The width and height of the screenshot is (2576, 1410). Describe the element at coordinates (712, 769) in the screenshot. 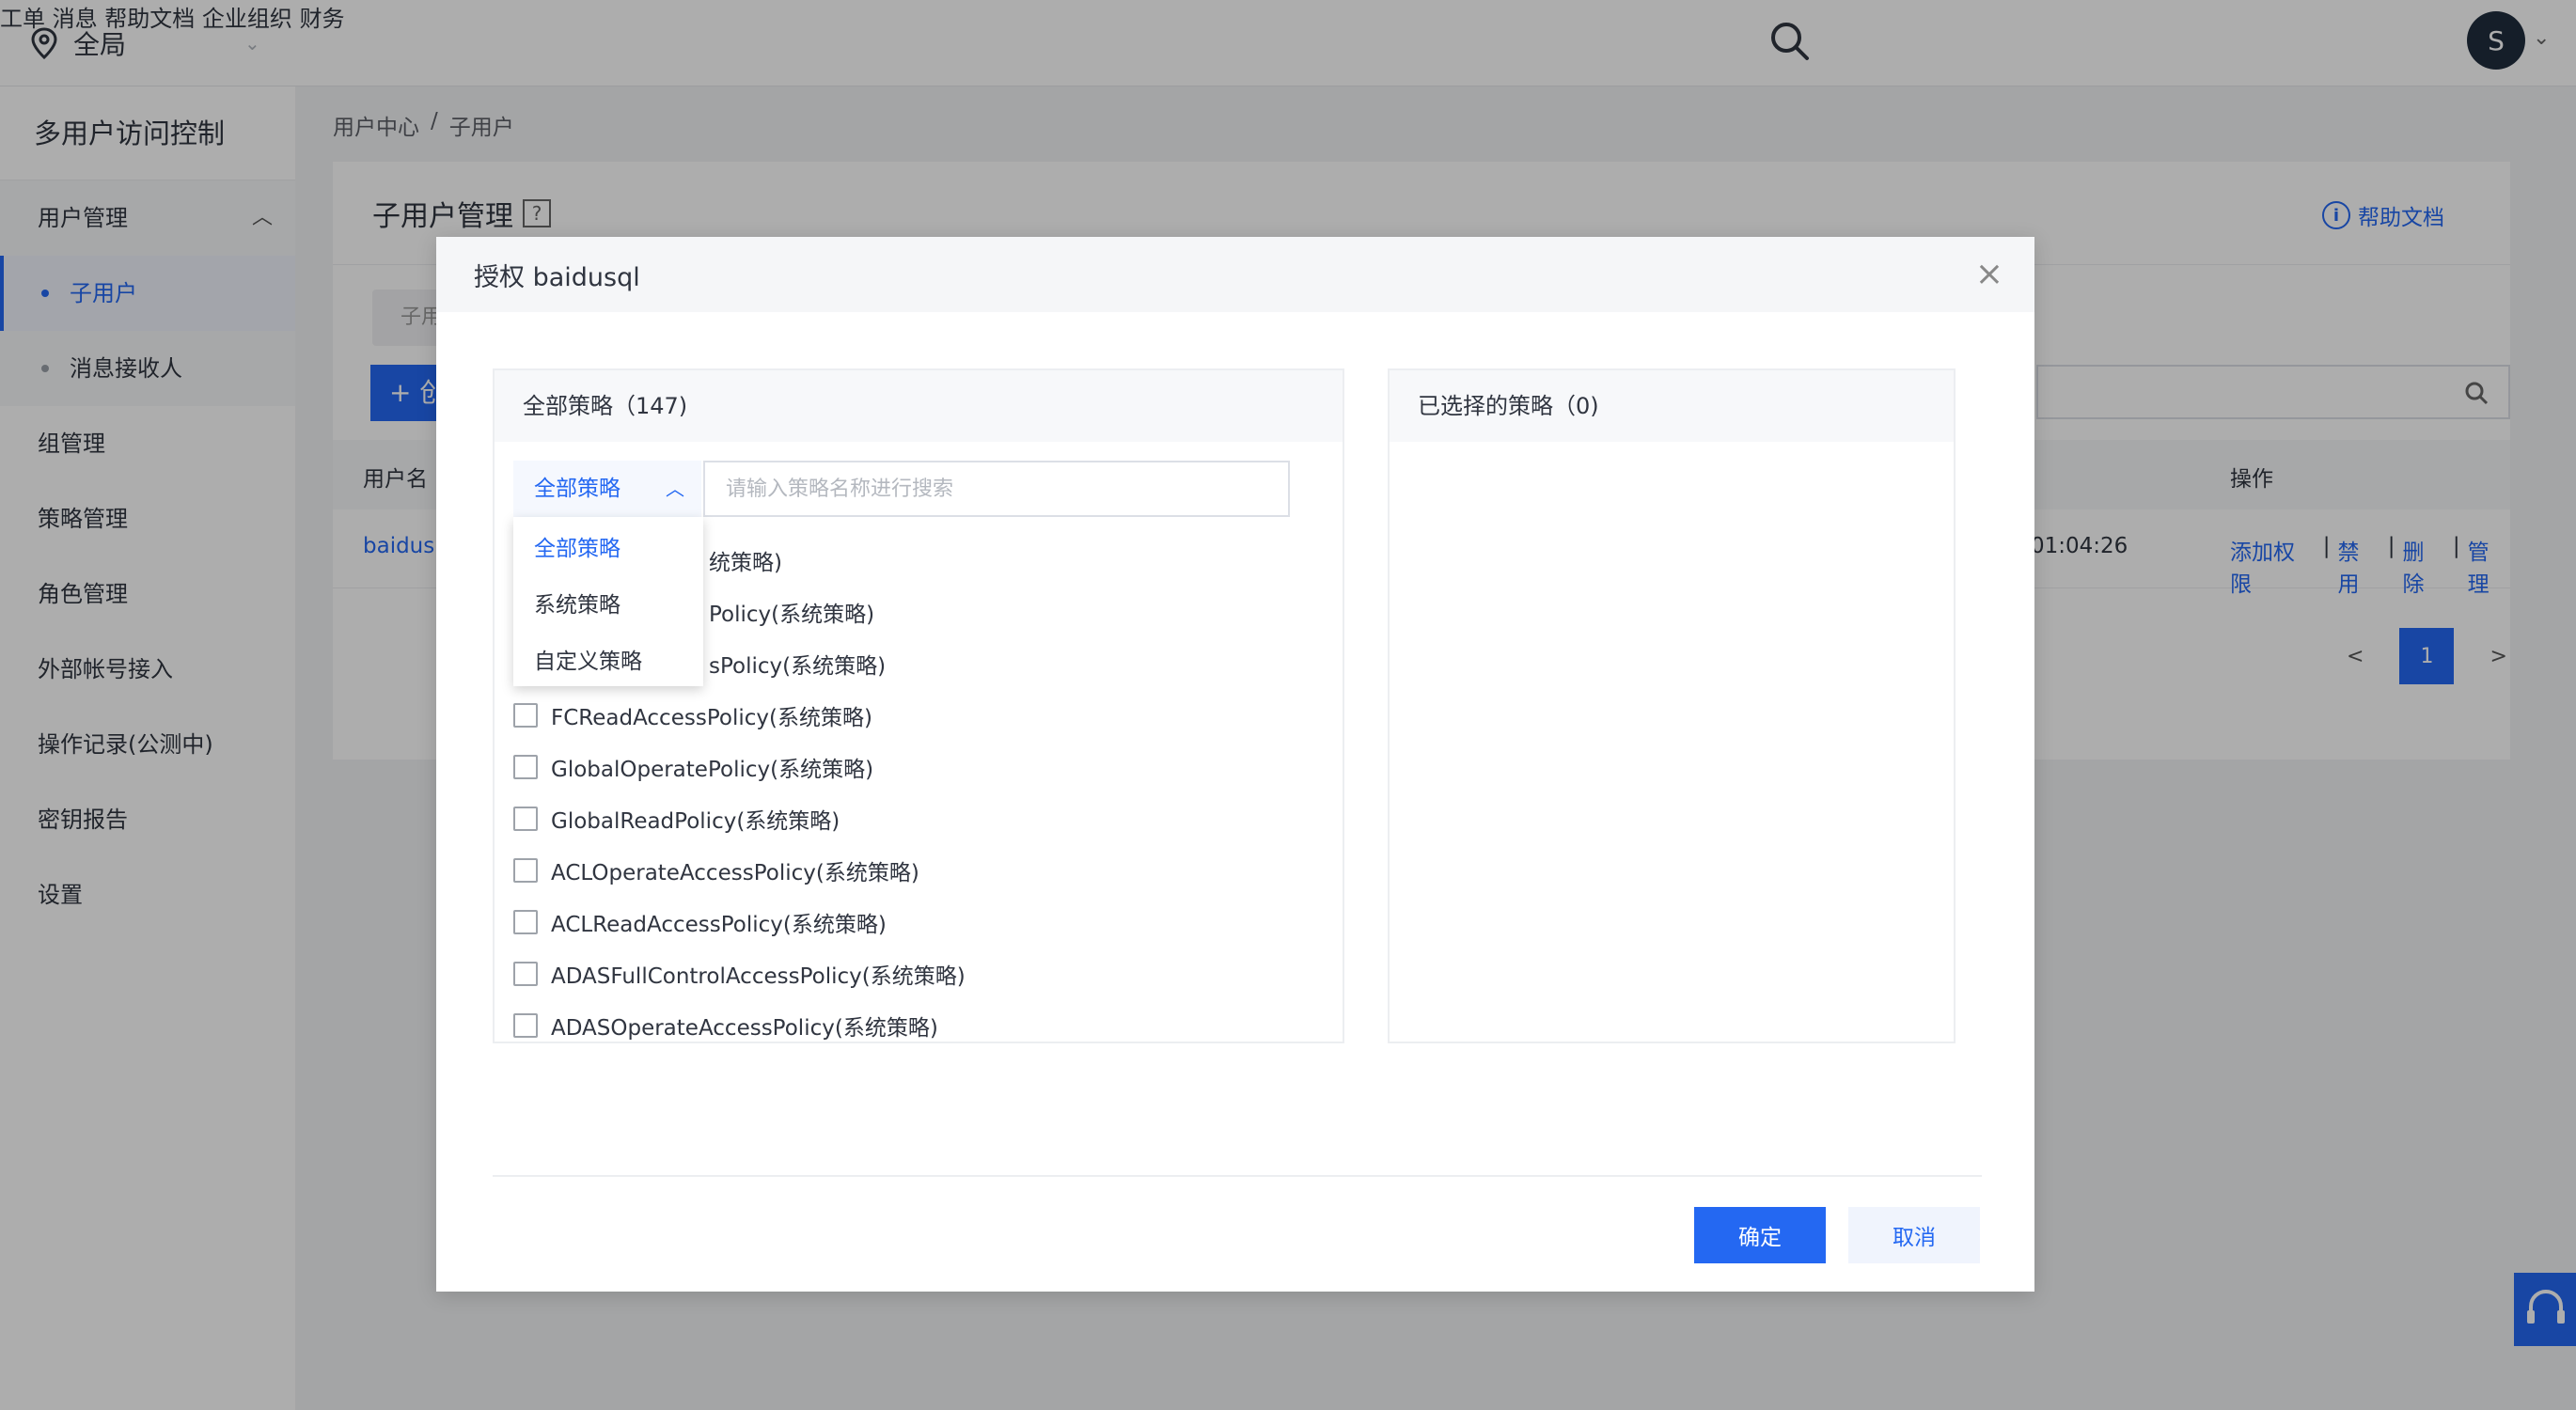

I see `policy-label: GlobalOperatePolicy(系统策略)` at that location.